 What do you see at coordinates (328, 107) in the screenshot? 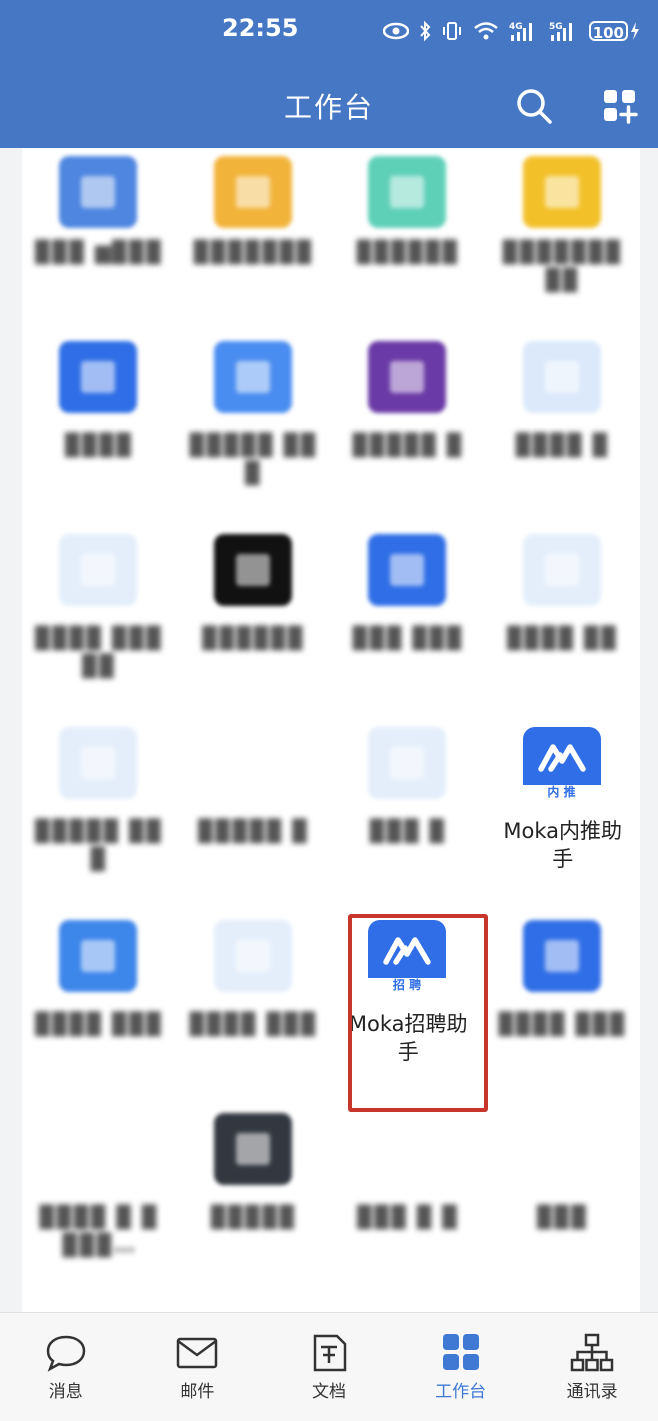
I see `page-title: 工作台` at bounding box center [328, 107].